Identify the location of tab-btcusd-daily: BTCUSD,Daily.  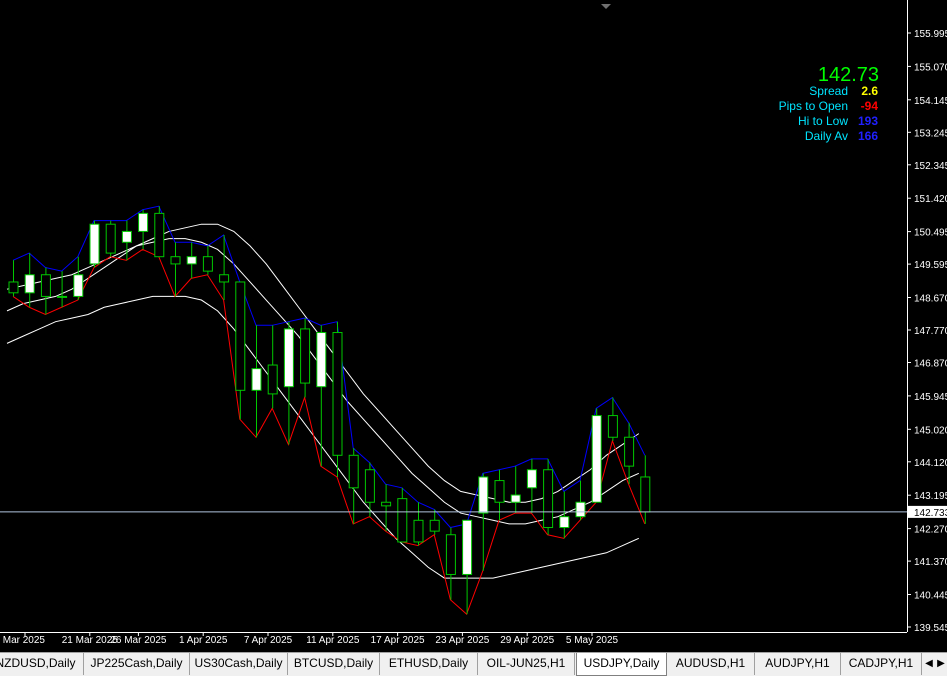
(334, 664).